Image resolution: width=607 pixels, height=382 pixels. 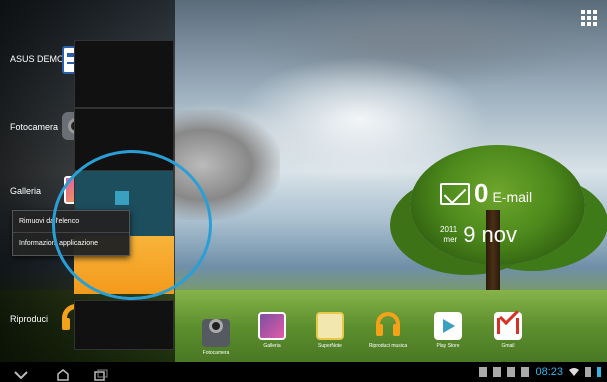 I want to click on wifi-icon, so click(x=574, y=372).